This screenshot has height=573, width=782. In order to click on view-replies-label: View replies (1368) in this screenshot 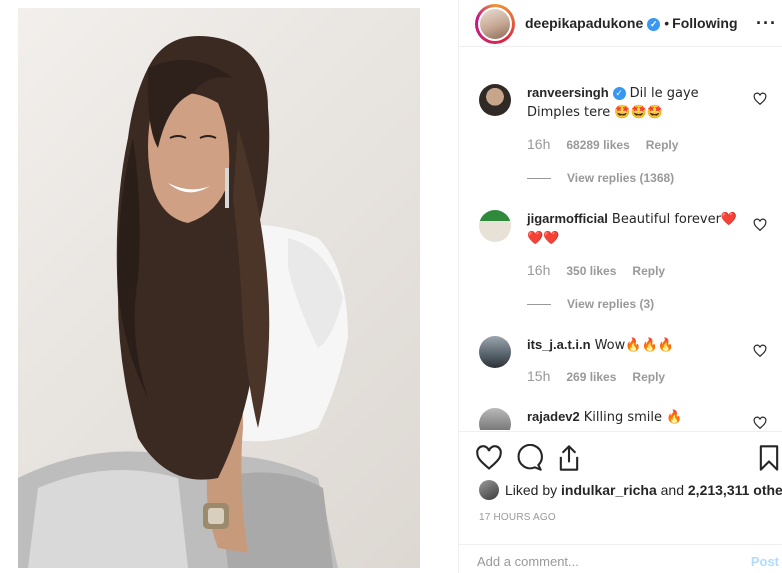, I will do `click(621, 178)`.